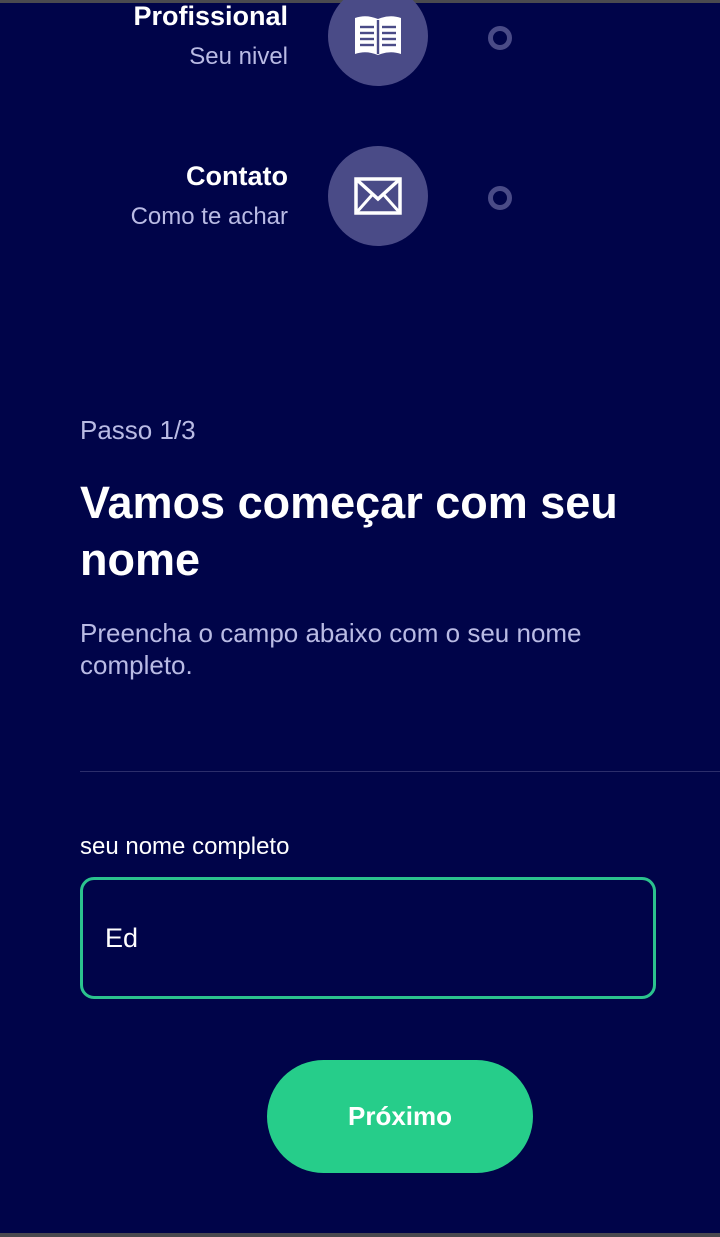 Image resolution: width=720 pixels, height=1237 pixels. What do you see at coordinates (209, 196) in the screenshot?
I see `step-text: Contato Como te achar` at bounding box center [209, 196].